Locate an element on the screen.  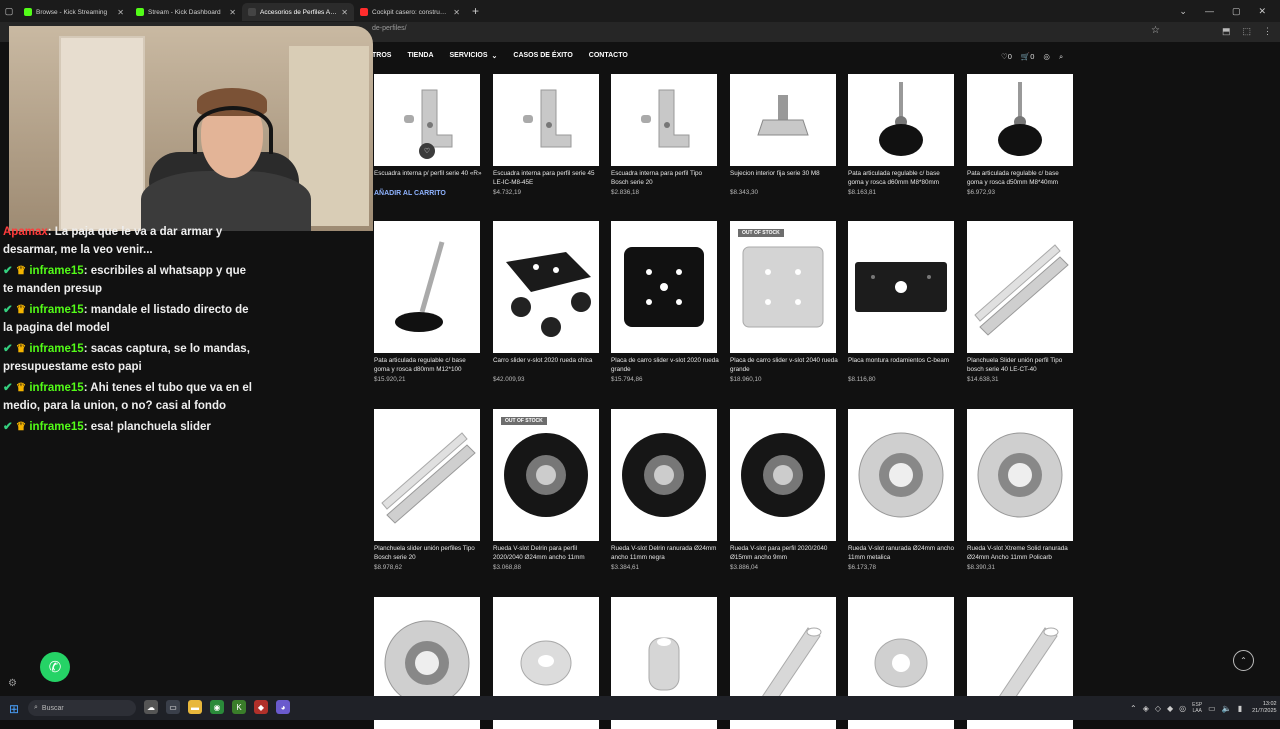
minimize-icon: — is located at coordinates (1209, 11).